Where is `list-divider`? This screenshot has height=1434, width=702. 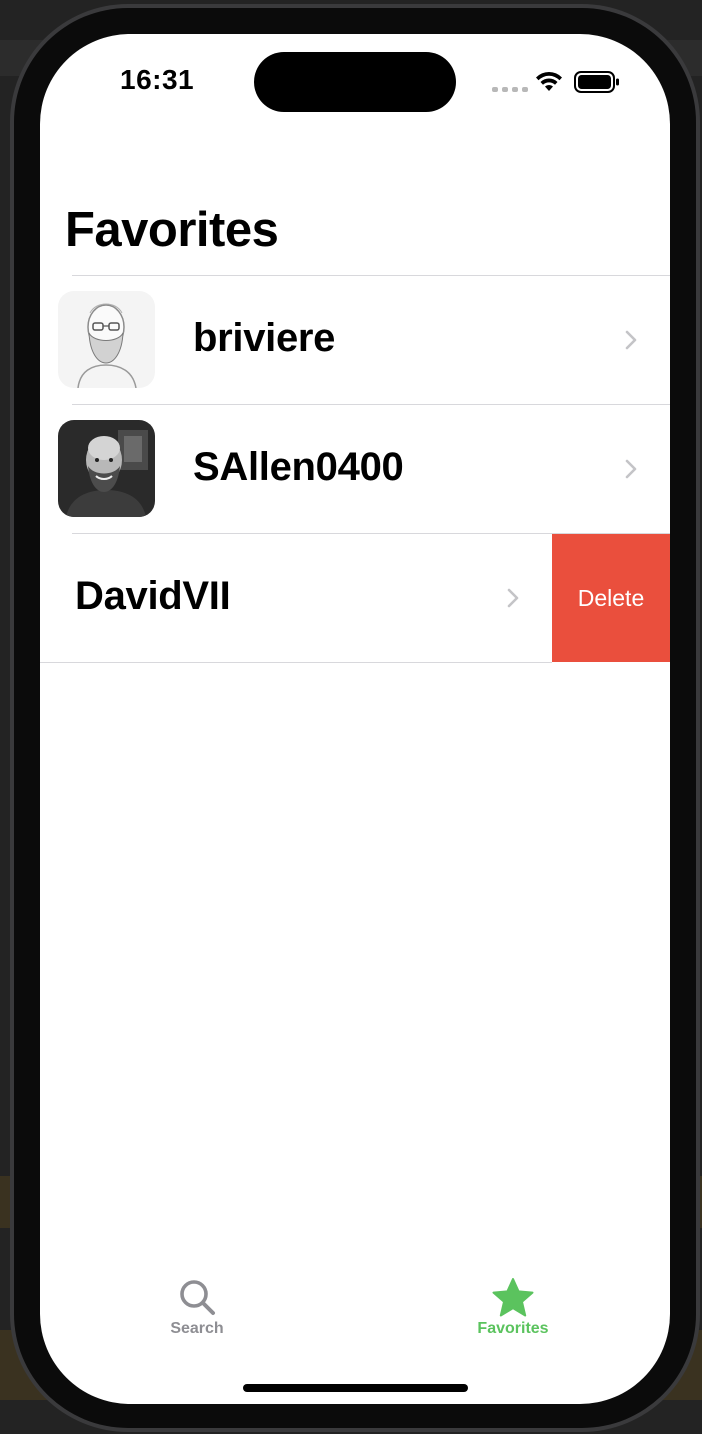
list-divider is located at coordinates (296, 662).